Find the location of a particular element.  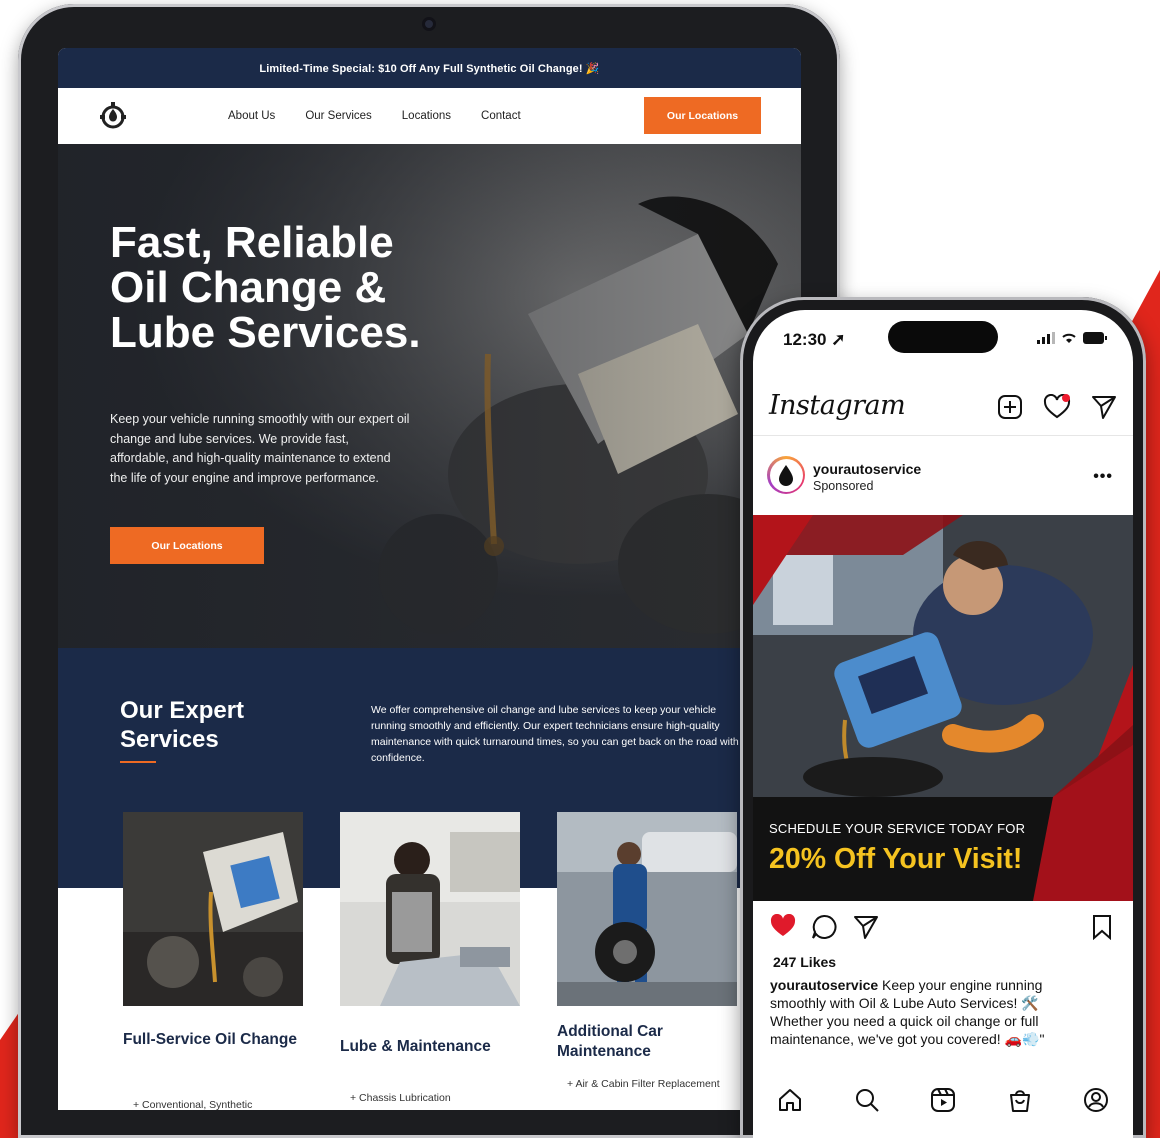

status-icons is located at coordinates (1072, 338).